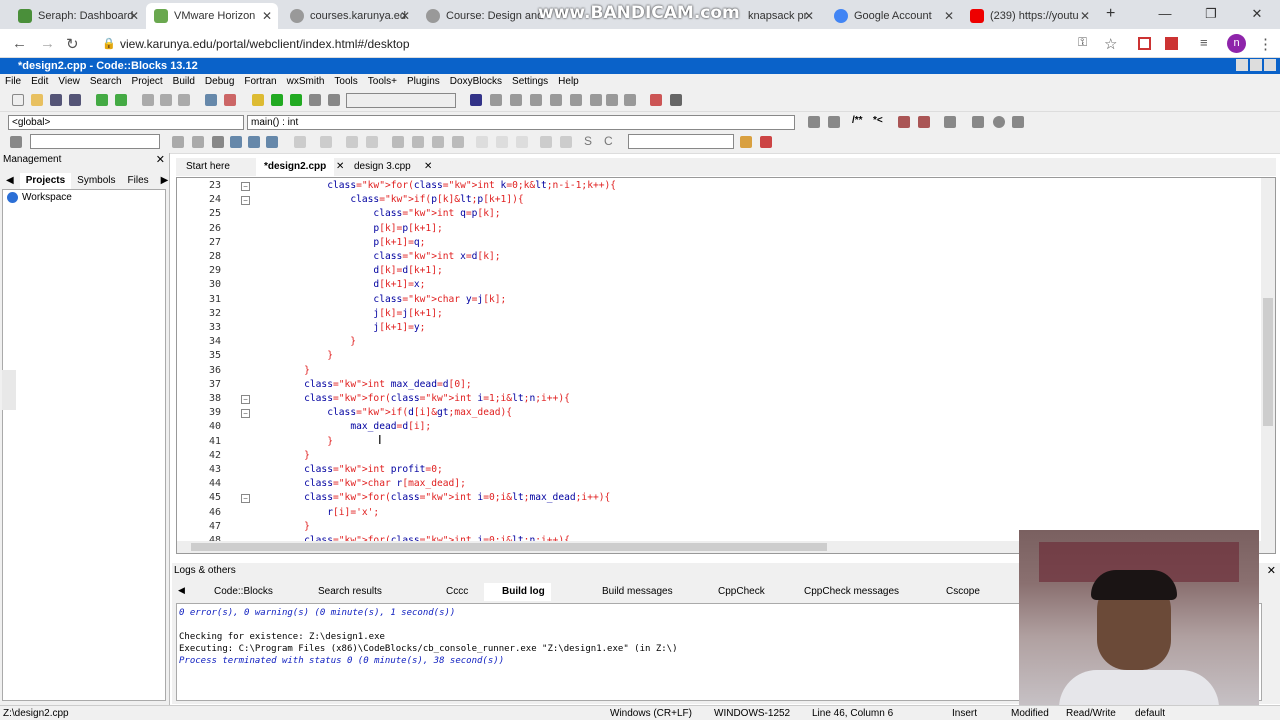 The height and width of the screenshot is (721, 1280). What do you see at coordinates (121, 100) in the screenshot?
I see `redo-icon` at bounding box center [121, 100].